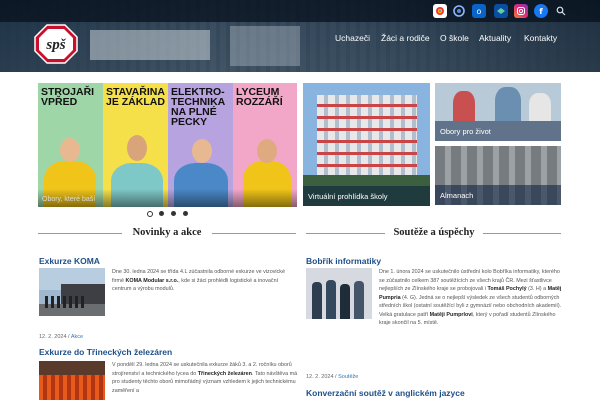 Image resolution: width=600 pixels, height=400 pixels. Describe the element at coordinates (61, 337) in the screenshot. I see `news-meta: 12. 2. 2024 / Akce` at that location.